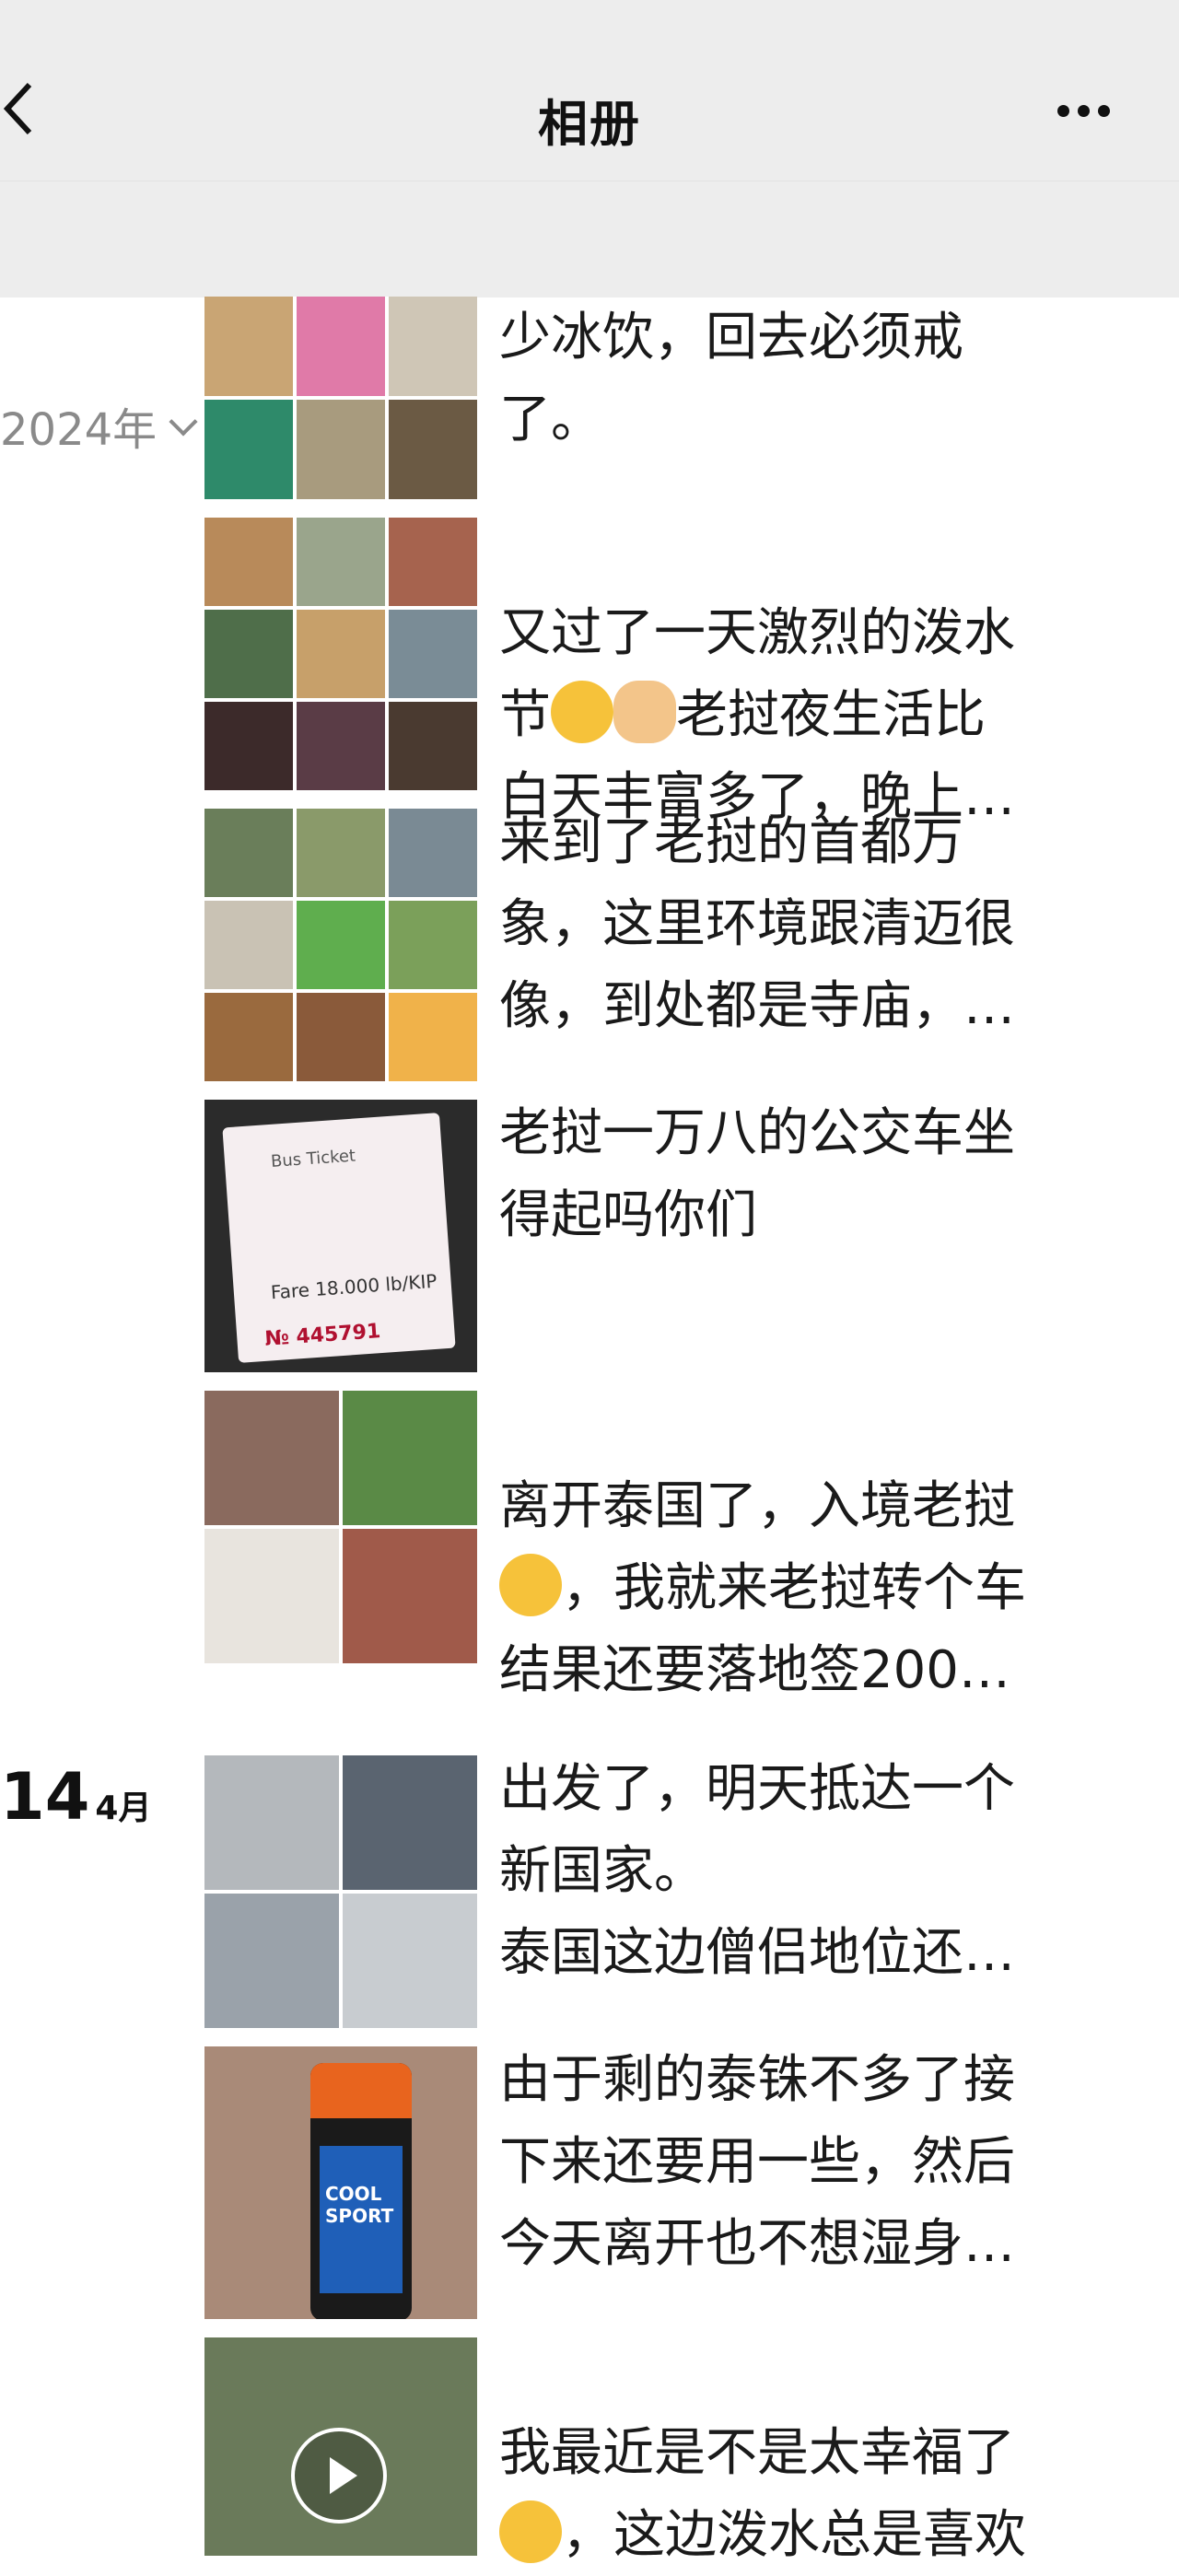  I want to click on spray-bottle-photo: COOL SPORT, so click(361, 2191).